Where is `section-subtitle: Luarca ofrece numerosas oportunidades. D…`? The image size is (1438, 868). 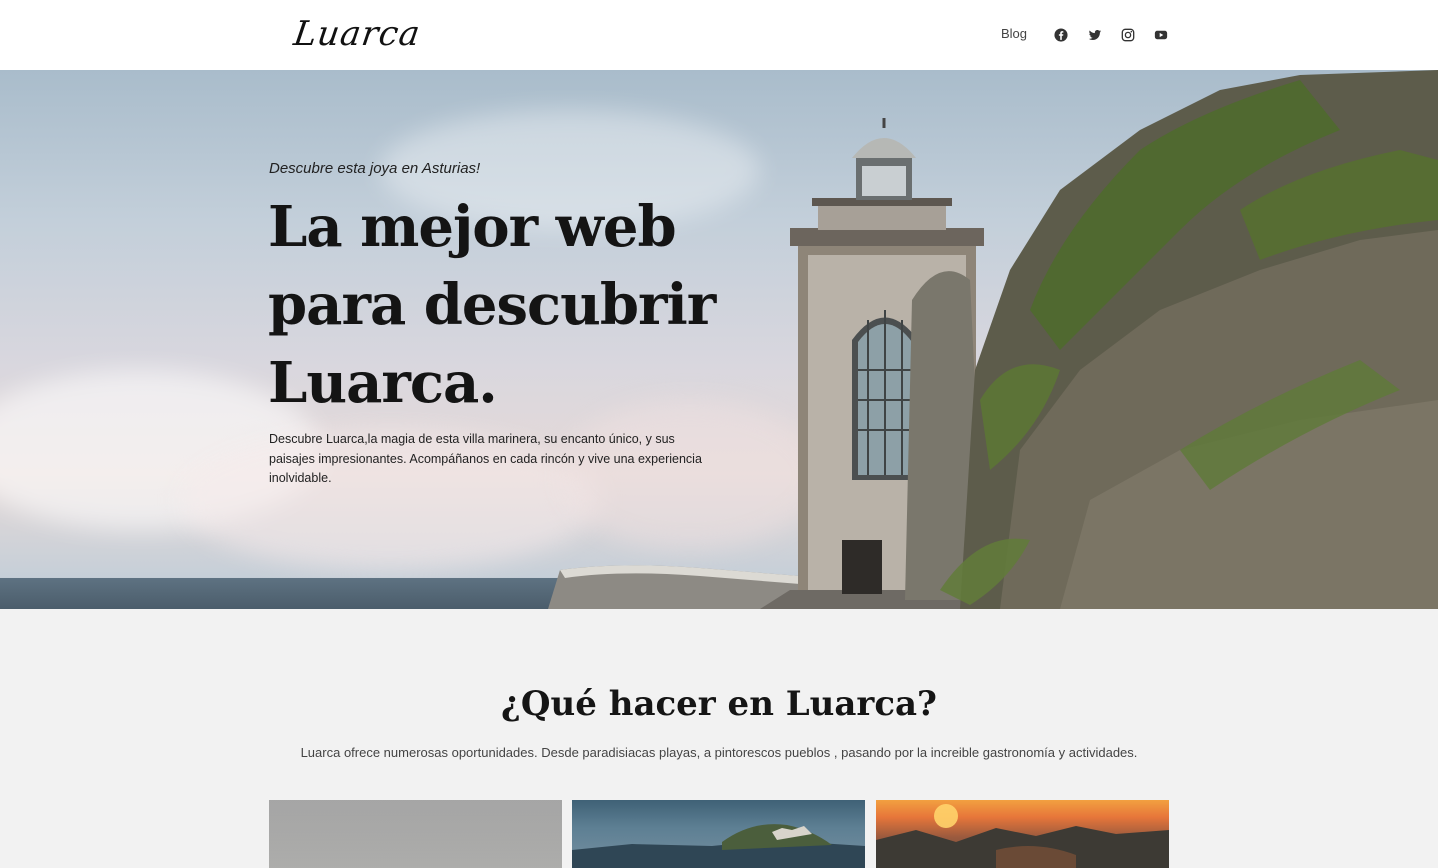 section-subtitle: Luarca ofrece numerosas oportunidades. D… is located at coordinates (719, 752).